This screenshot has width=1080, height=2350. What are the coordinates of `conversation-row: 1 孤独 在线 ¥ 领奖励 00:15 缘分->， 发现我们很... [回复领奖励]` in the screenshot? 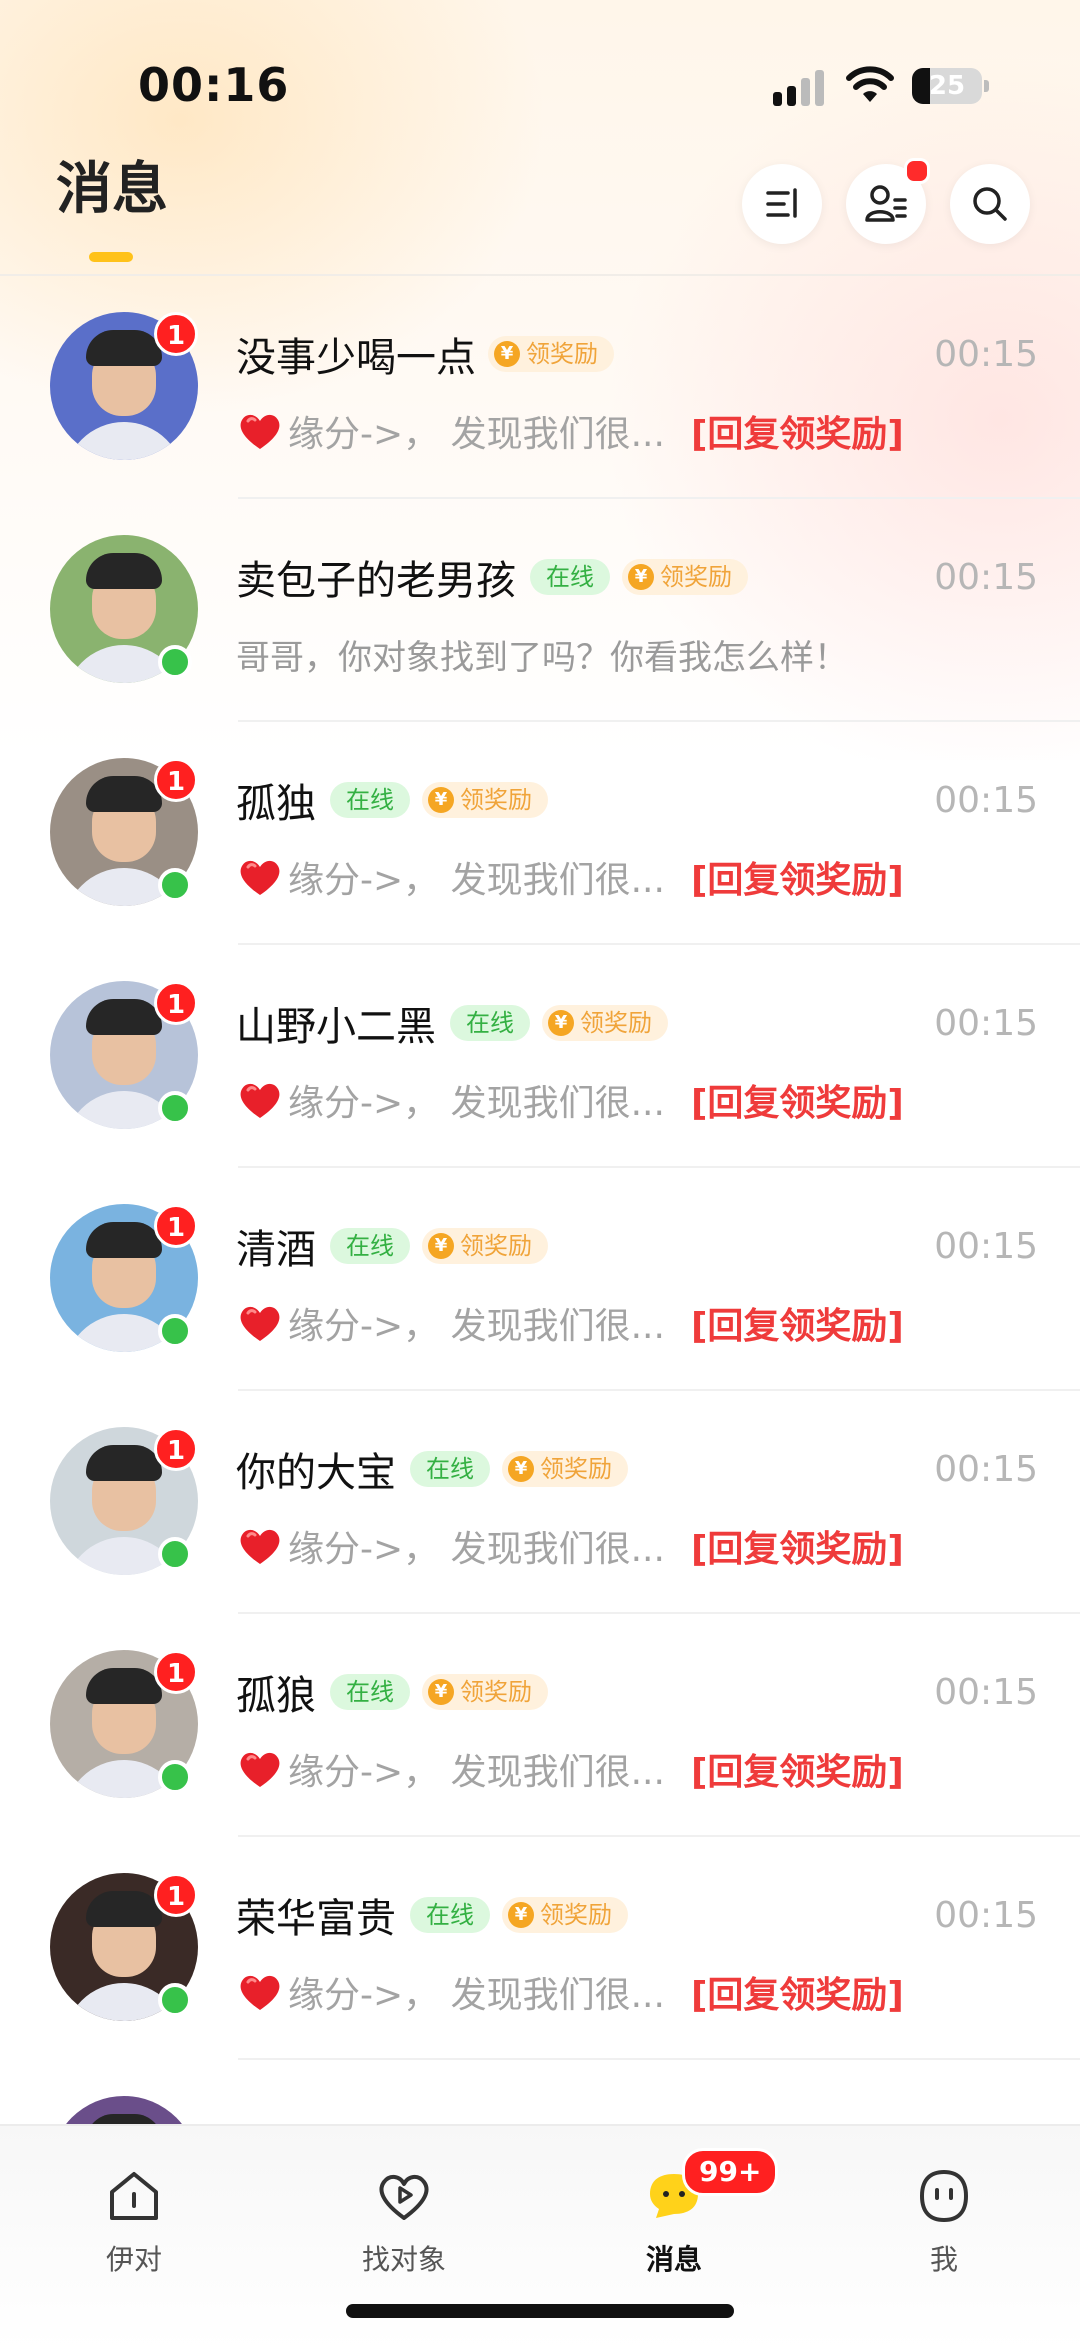 It's located at (540, 833).